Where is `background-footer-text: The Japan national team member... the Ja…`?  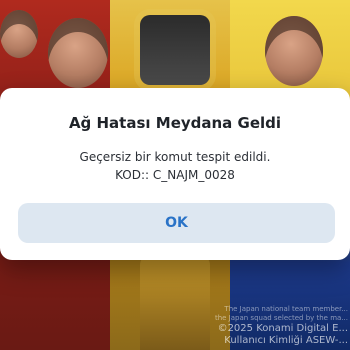 background-footer-text: The Japan national team member... the Ja… is located at coordinates (281, 326).